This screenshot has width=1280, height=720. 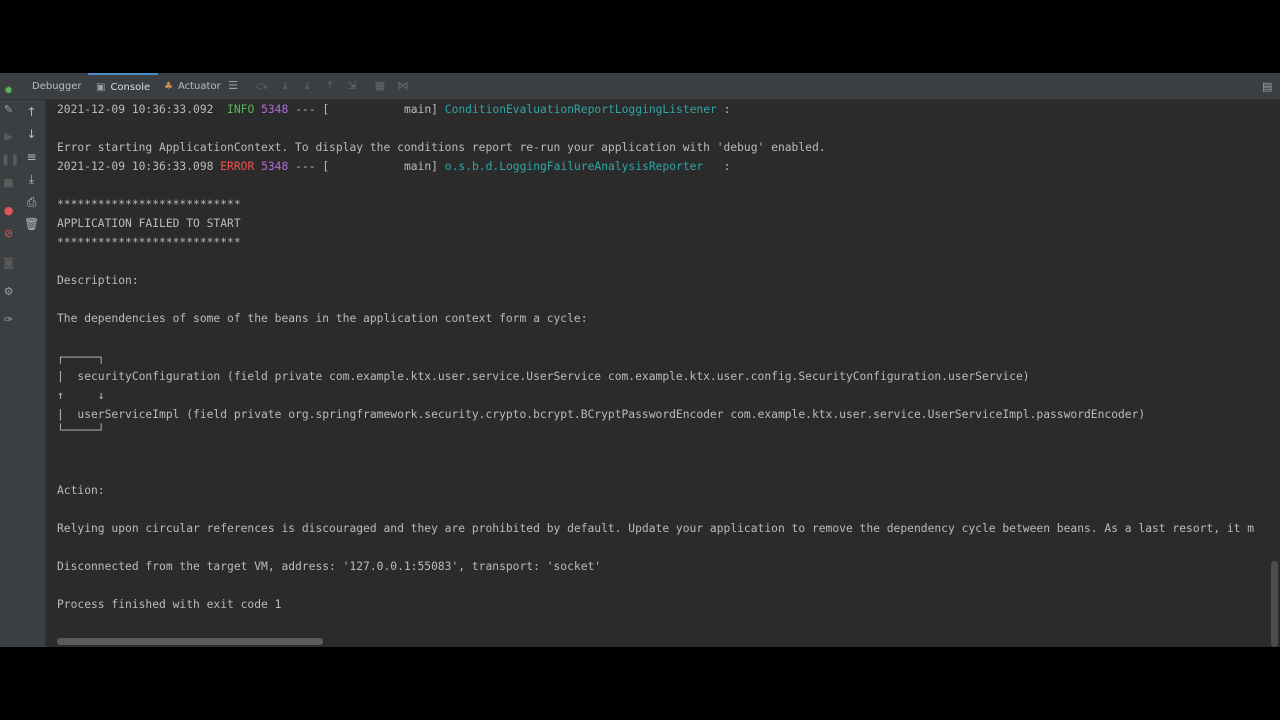 I want to click on action-label: Action:, so click(x=81, y=490).